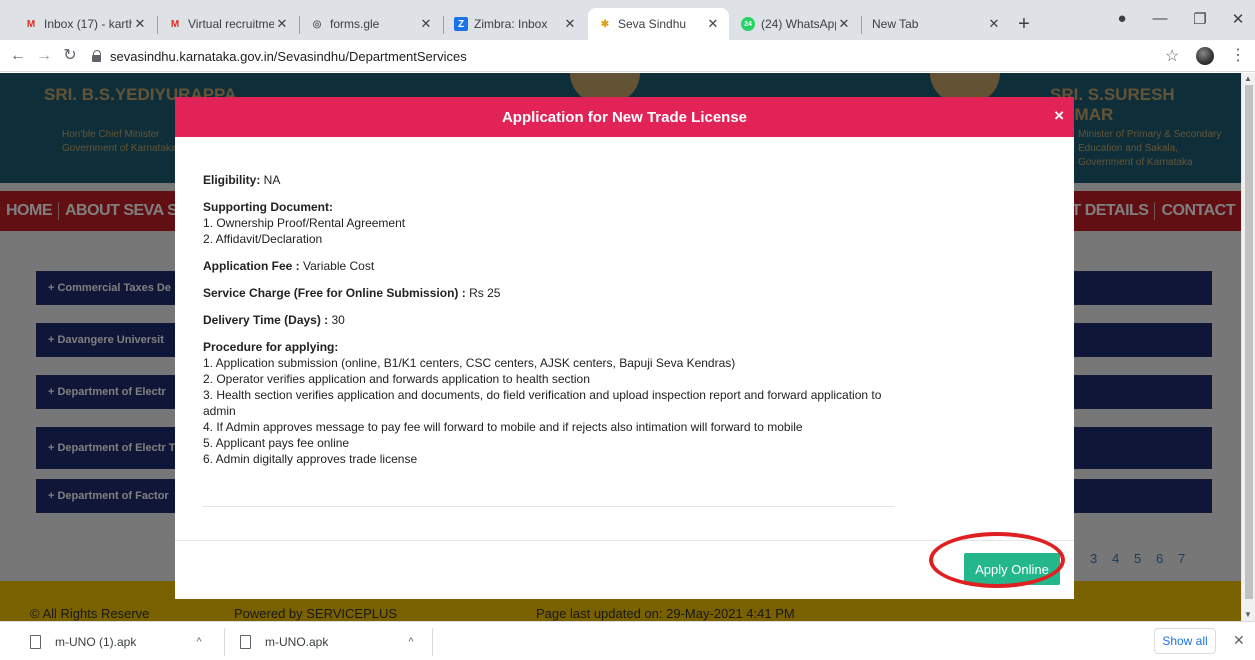 This screenshot has height=660, width=1255. Describe the element at coordinates (1248, 614) in the screenshot. I see `scroll-down-icon: ▼` at that location.